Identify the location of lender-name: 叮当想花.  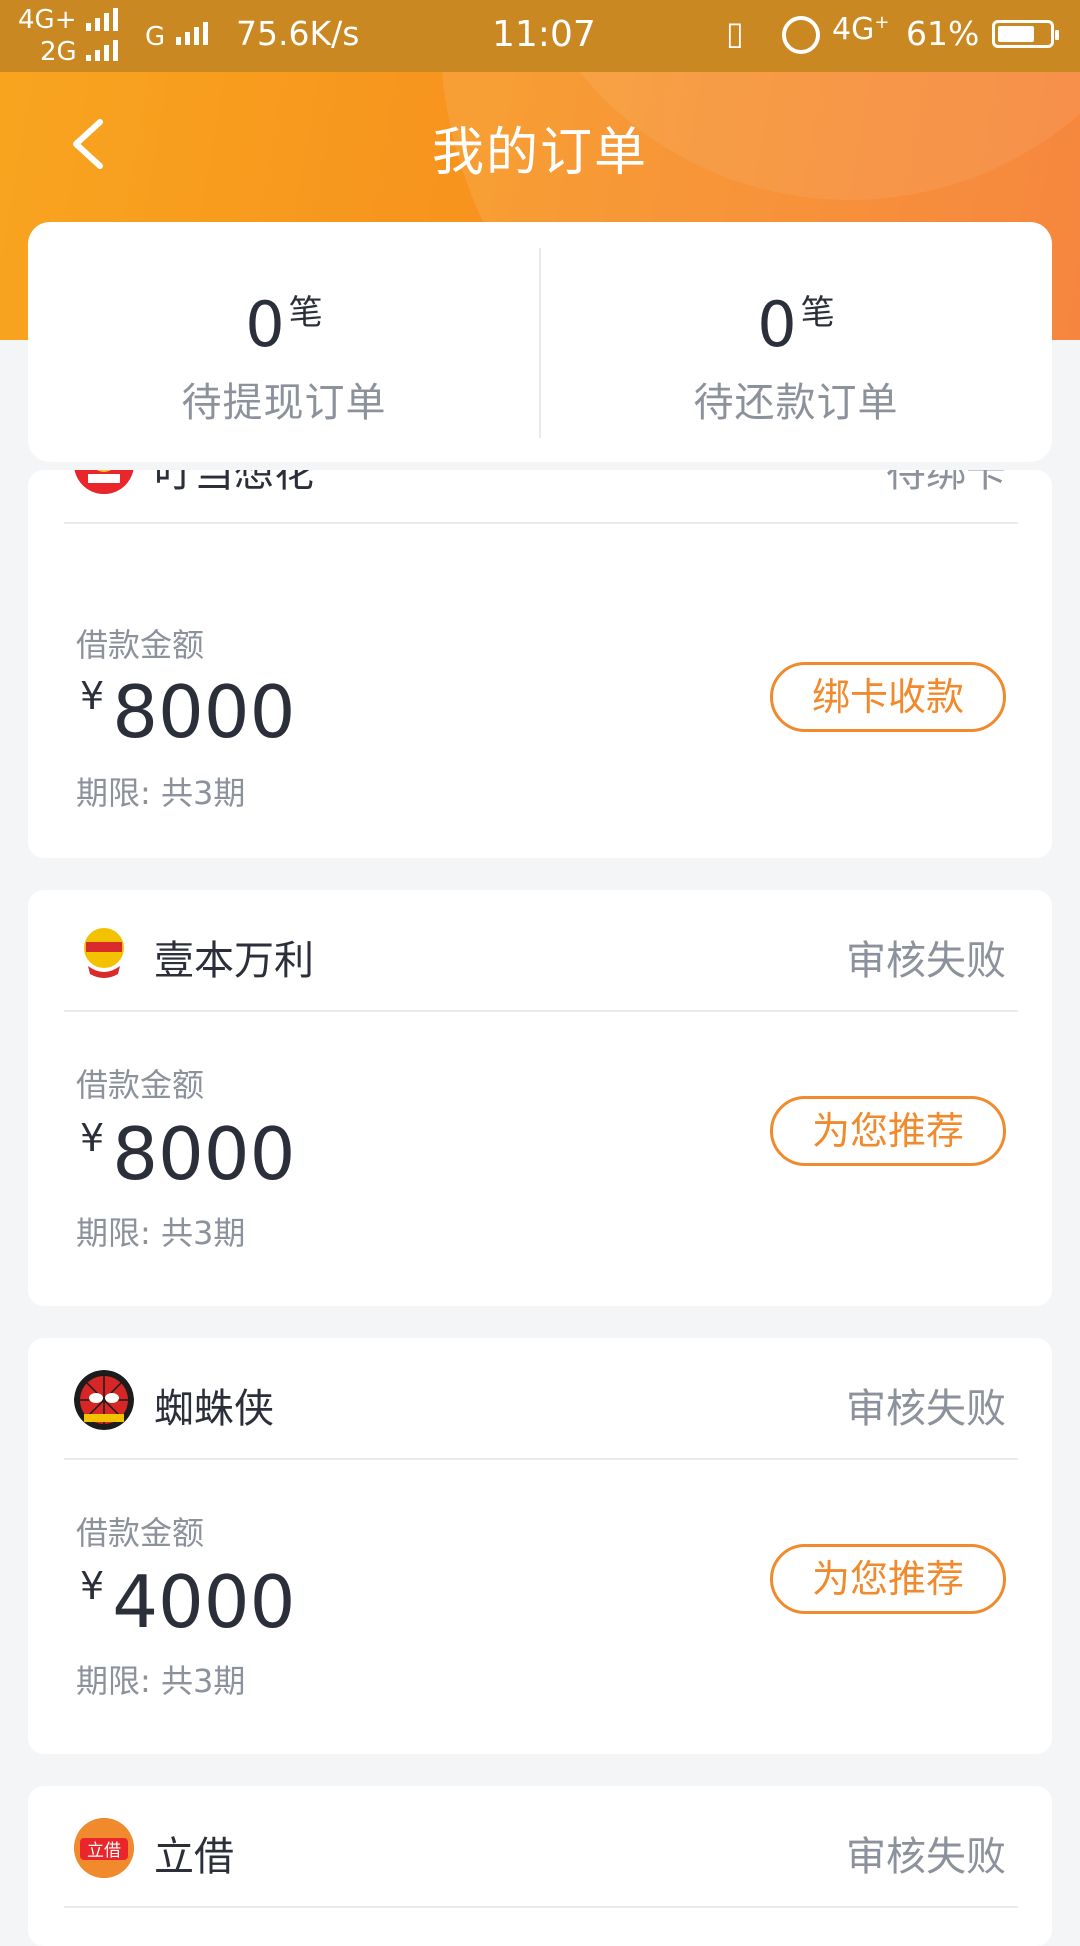
(234, 483).